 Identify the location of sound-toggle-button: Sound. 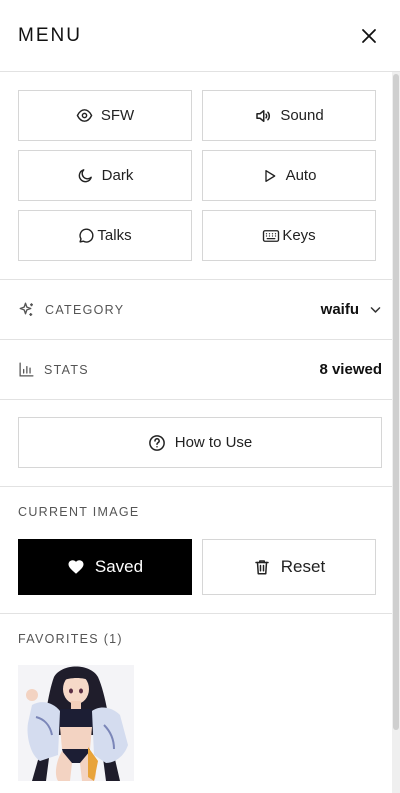
(289, 115).